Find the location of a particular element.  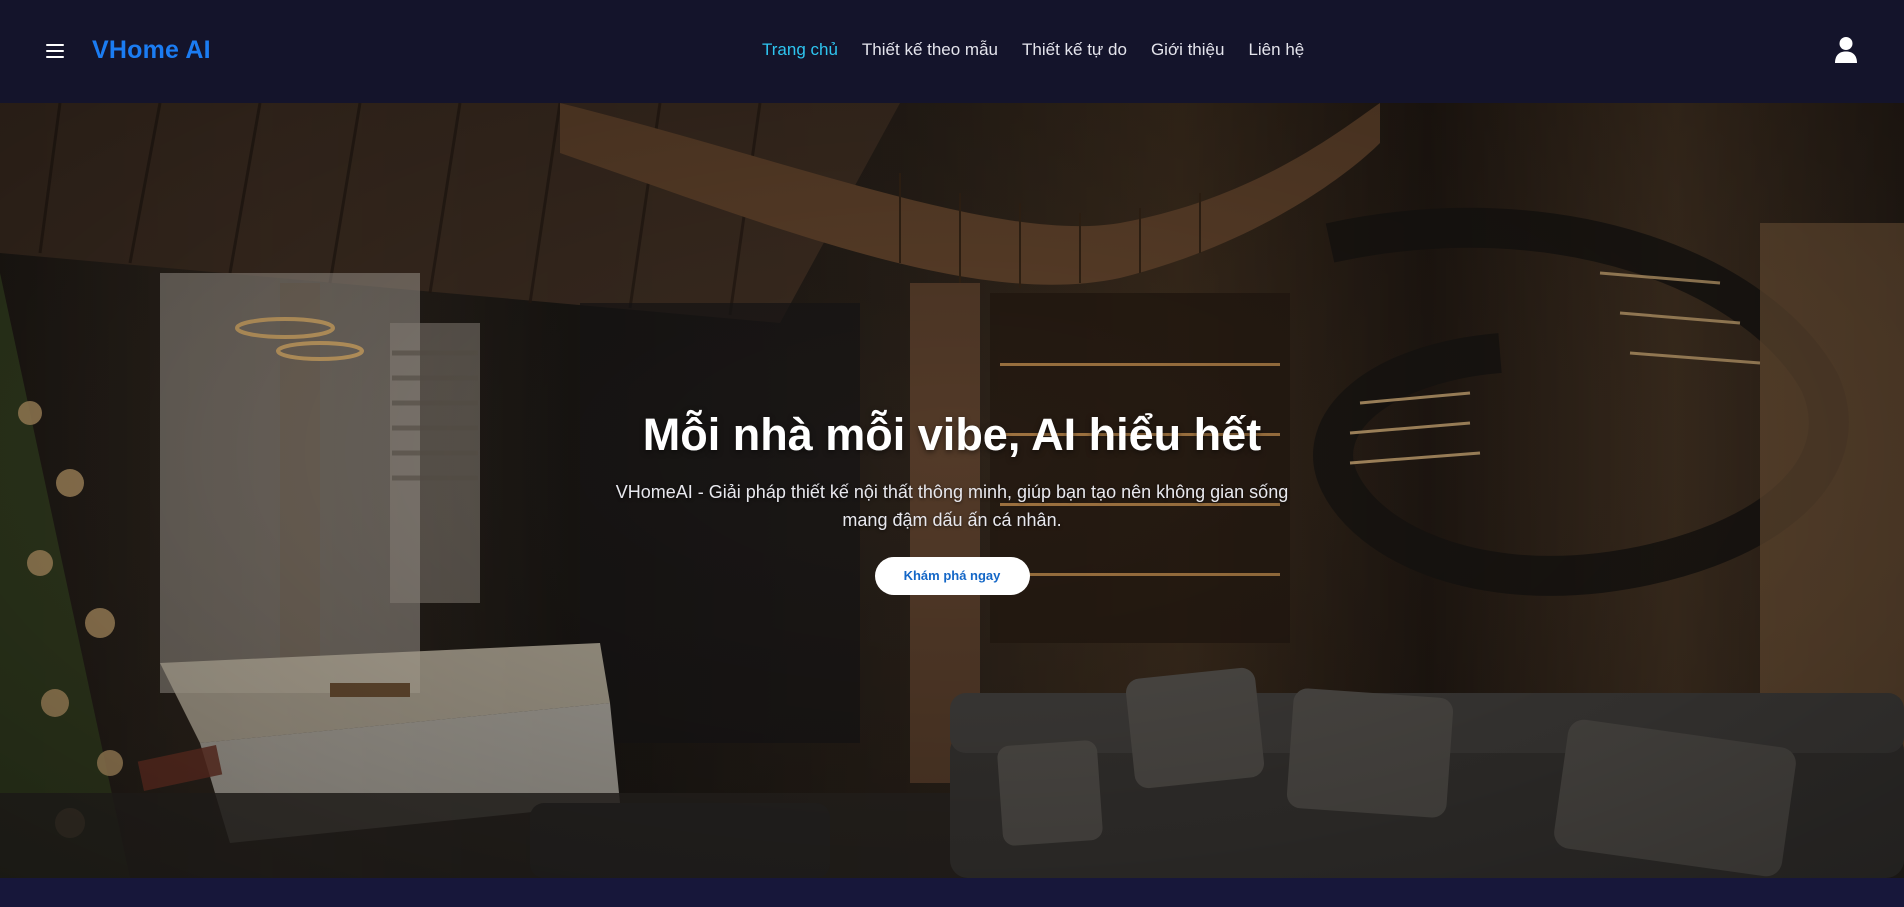

brand-logo: VHome AI is located at coordinates (151, 50).